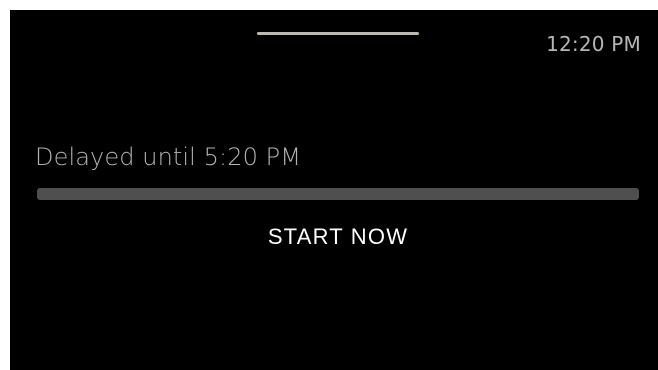 The width and height of the screenshot is (658, 370). Describe the element at coordinates (168, 157) in the screenshot. I see `delay-message: Delayed until 5:20 PM` at that location.